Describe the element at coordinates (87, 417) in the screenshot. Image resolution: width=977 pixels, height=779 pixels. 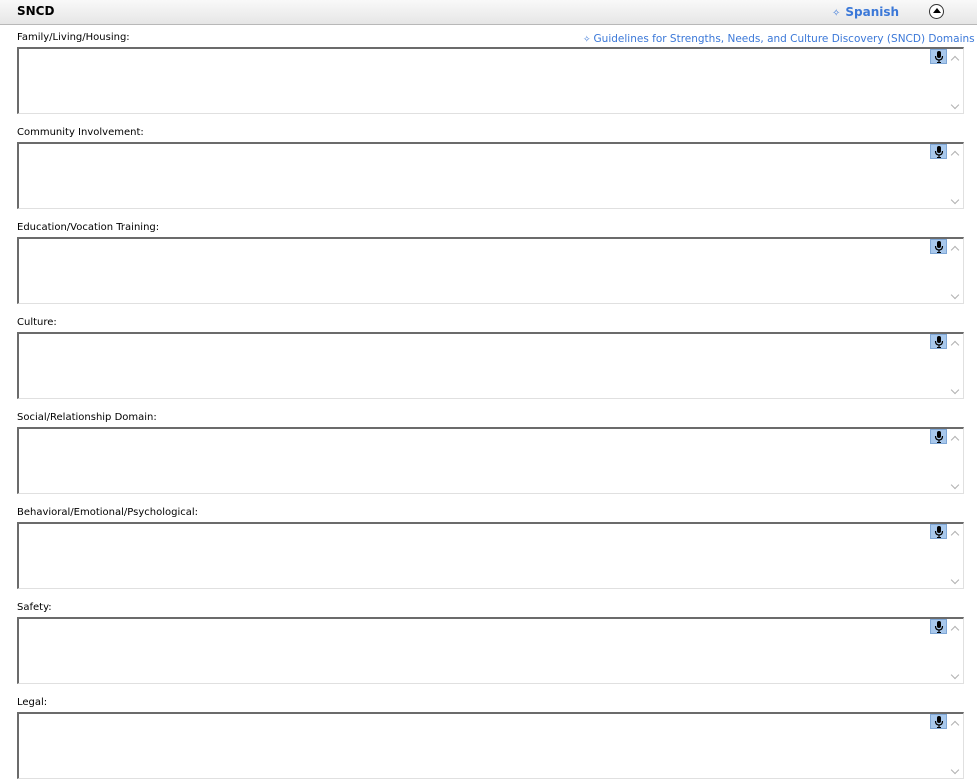
I see `field-label: Social/Relationship Domain:` at that location.